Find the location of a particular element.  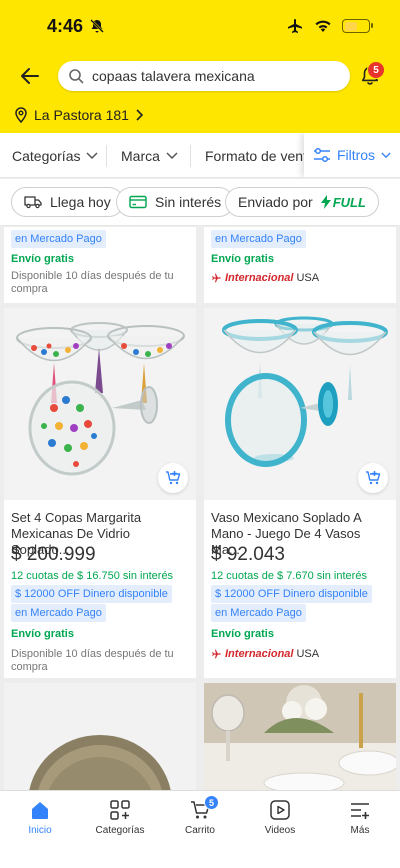

quick-filter-chips: Llega hoy Sin interés Enviado por FULL is located at coordinates (200, 202).